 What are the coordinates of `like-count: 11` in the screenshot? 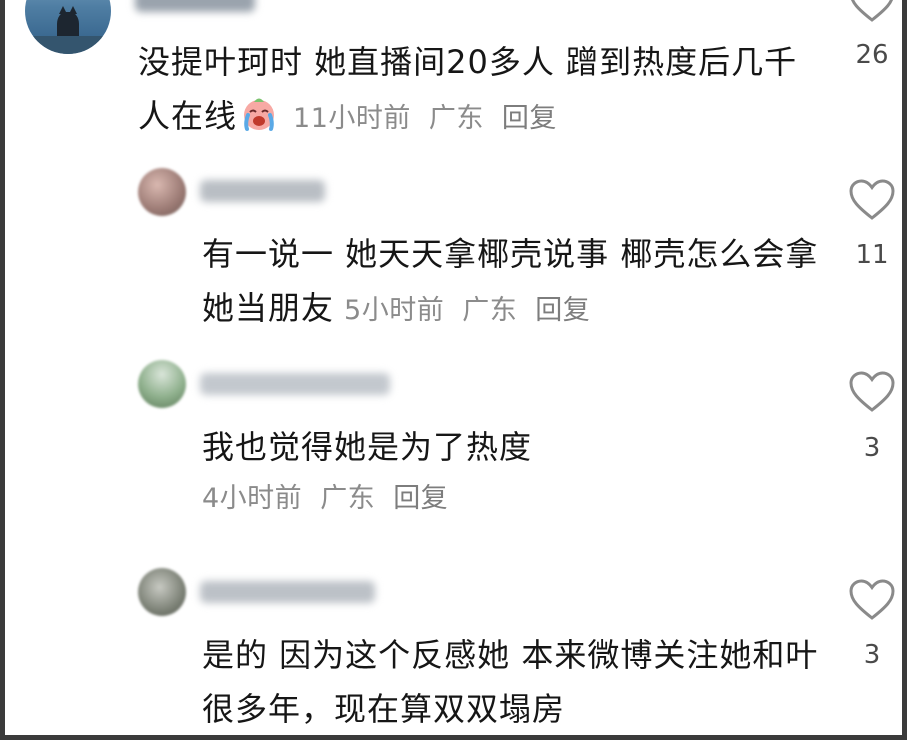 It's located at (872, 255).